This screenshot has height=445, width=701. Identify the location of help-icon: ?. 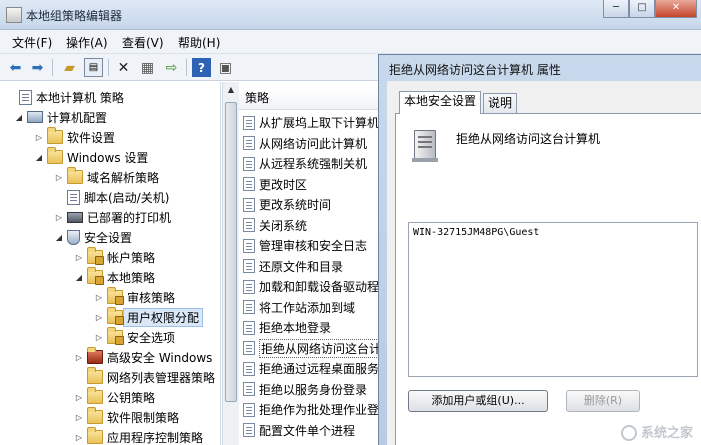
(201, 67).